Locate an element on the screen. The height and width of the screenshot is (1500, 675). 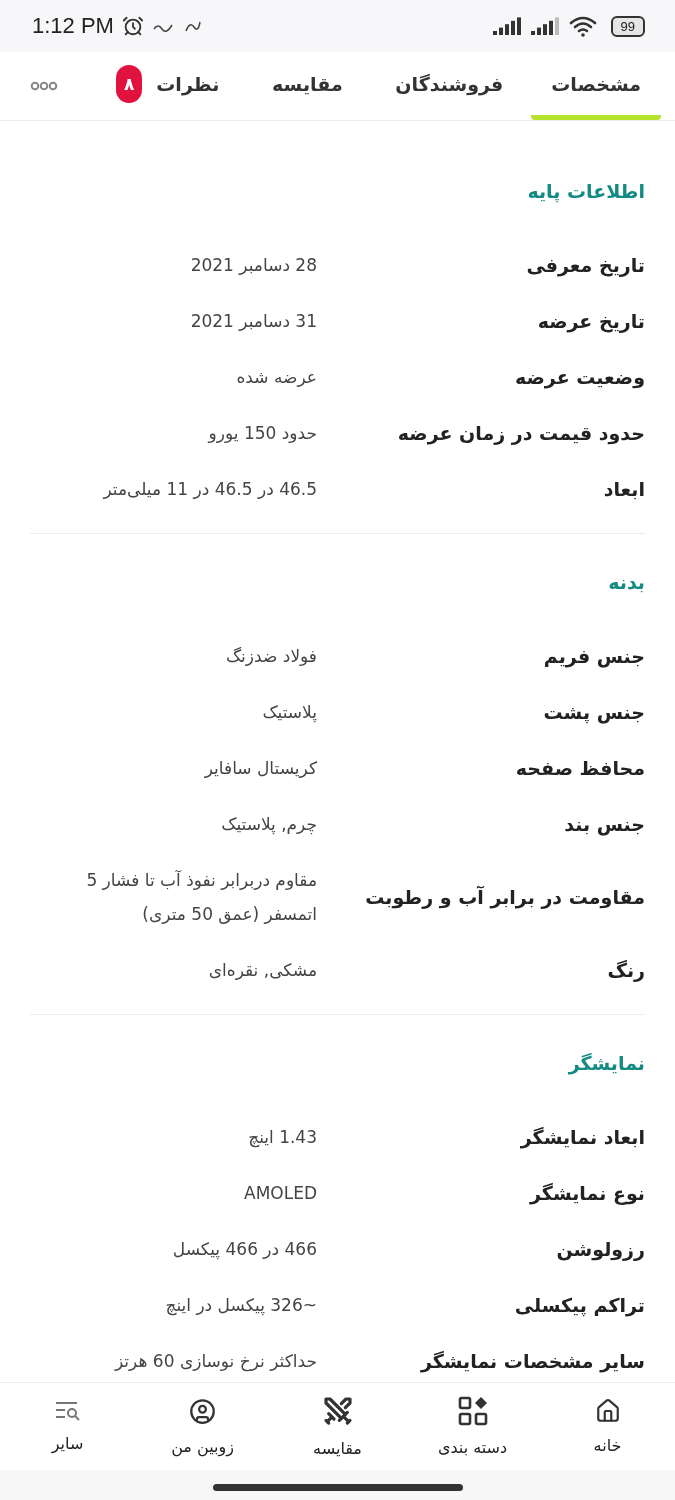
spec-value: کریستال سافایر is located at coordinates (260, 768).